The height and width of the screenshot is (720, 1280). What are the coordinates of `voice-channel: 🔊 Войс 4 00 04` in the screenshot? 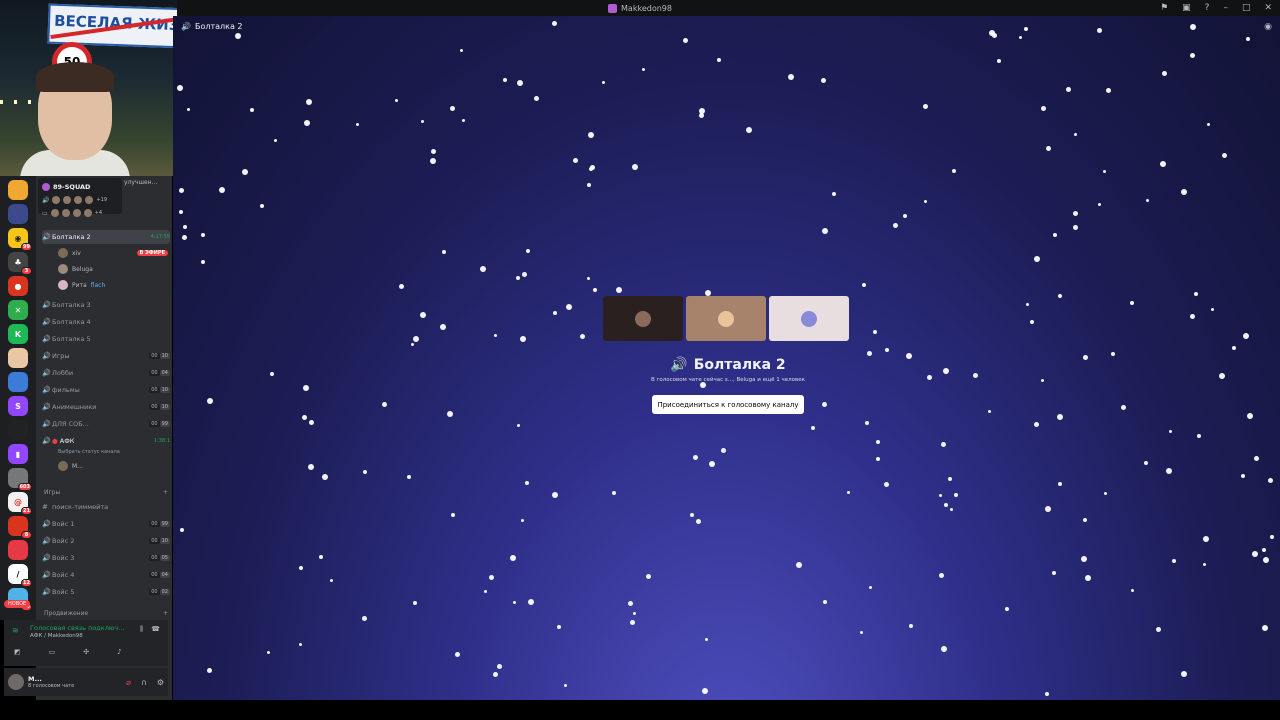 It's located at (106, 575).